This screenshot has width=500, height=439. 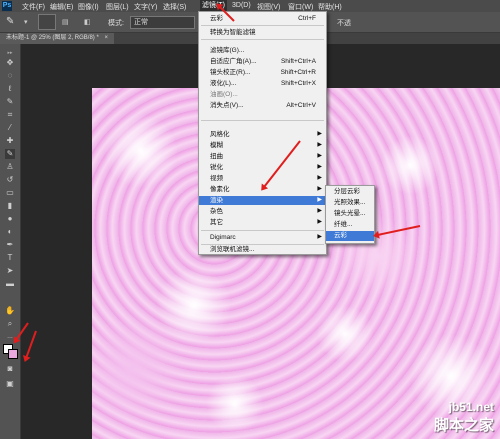 I want to click on opacity-label: 不透, so click(x=344, y=23).